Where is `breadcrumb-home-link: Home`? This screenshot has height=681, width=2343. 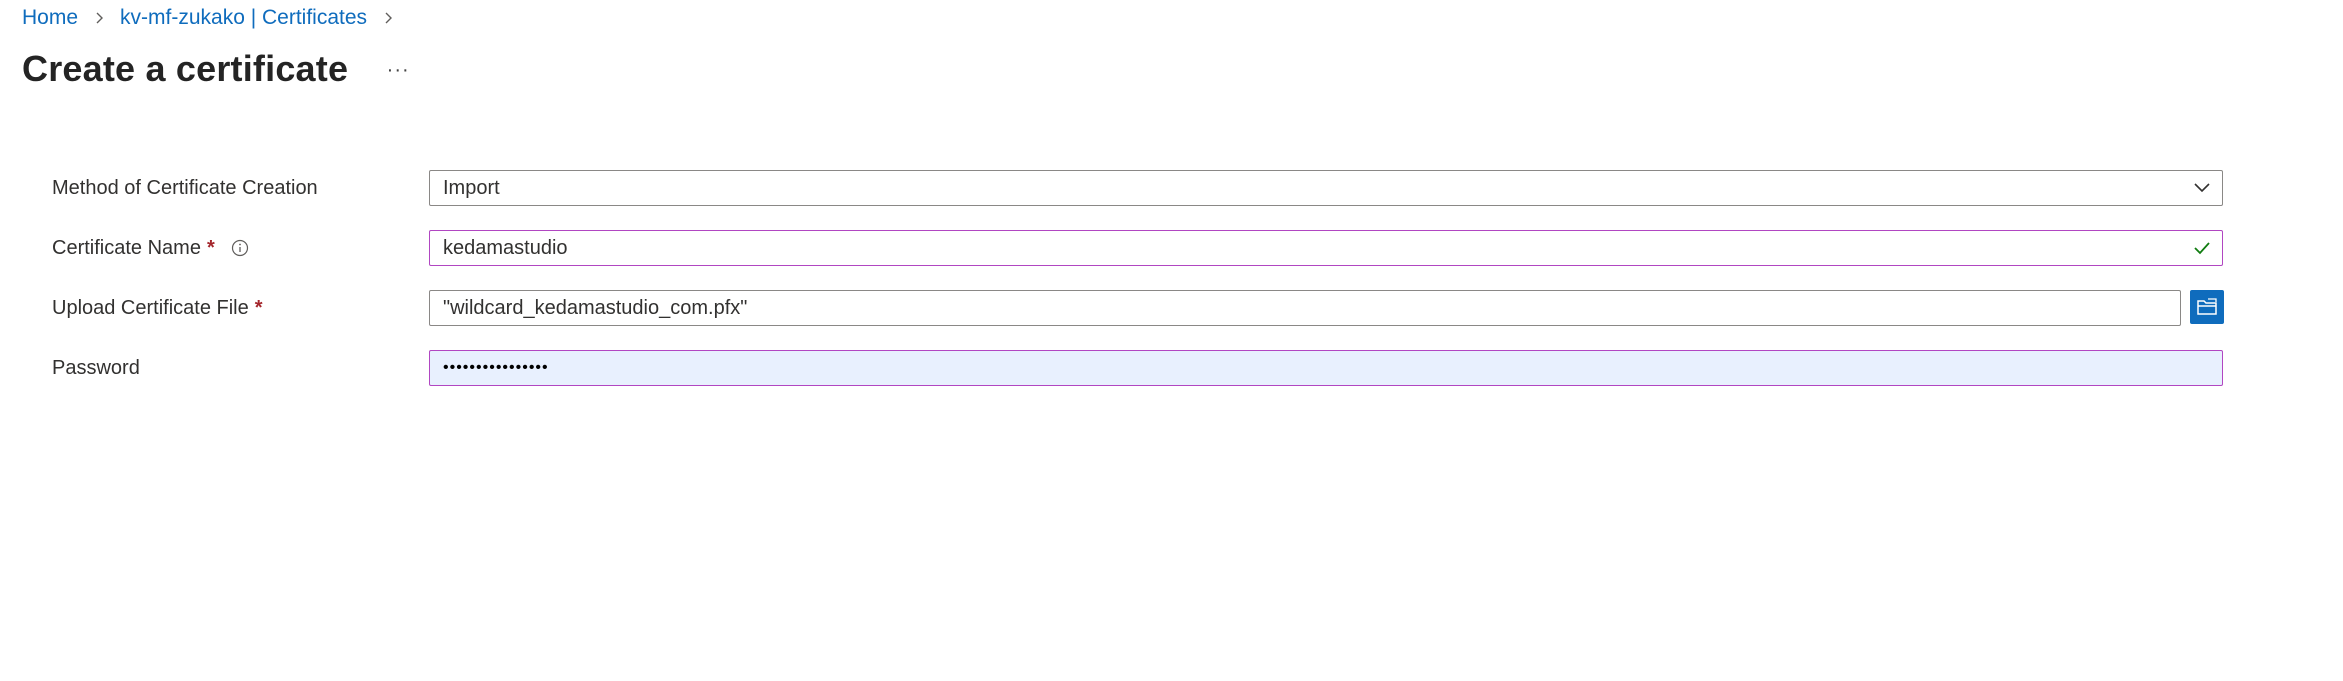
breadcrumb-home-link: Home is located at coordinates (50, 18).